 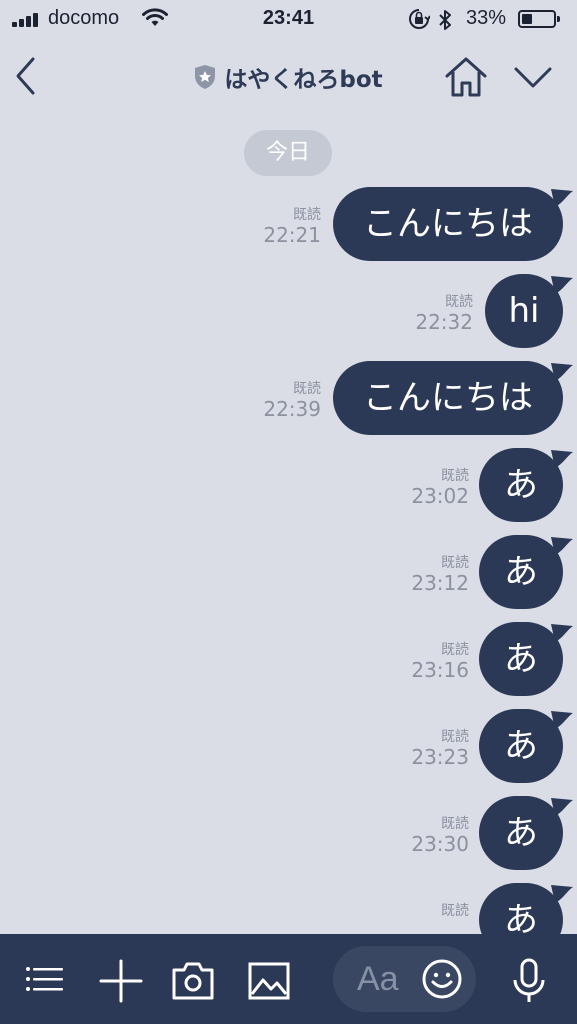 I want to click on plus-icon, so click(x=121, y=981).